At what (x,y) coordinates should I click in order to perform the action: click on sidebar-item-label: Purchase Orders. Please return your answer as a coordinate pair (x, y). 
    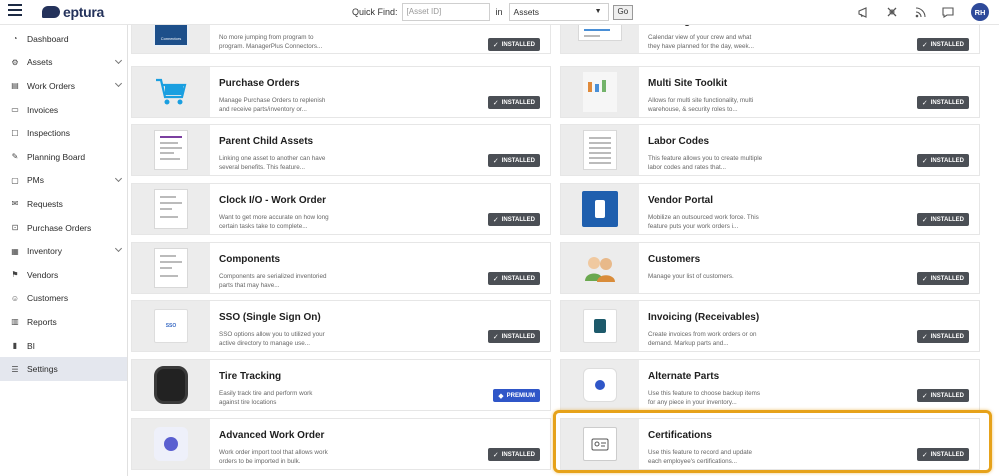
    Looking at the image, I should click on (59, 227).